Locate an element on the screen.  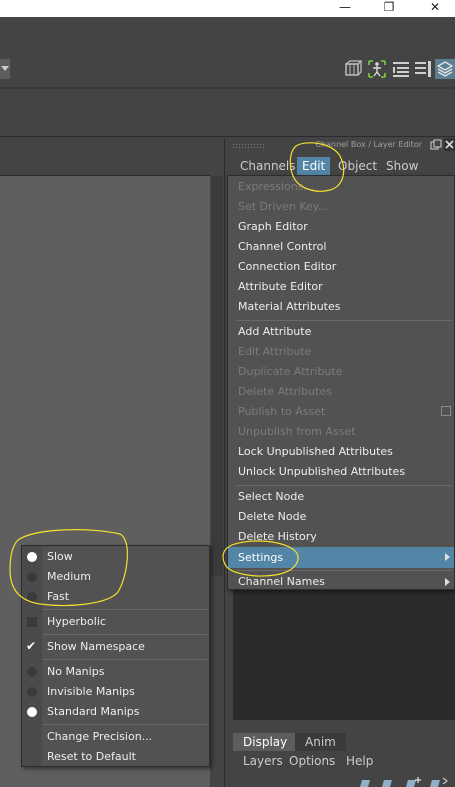
menu-item-fast: Fast is located at coordinates (115, 597).